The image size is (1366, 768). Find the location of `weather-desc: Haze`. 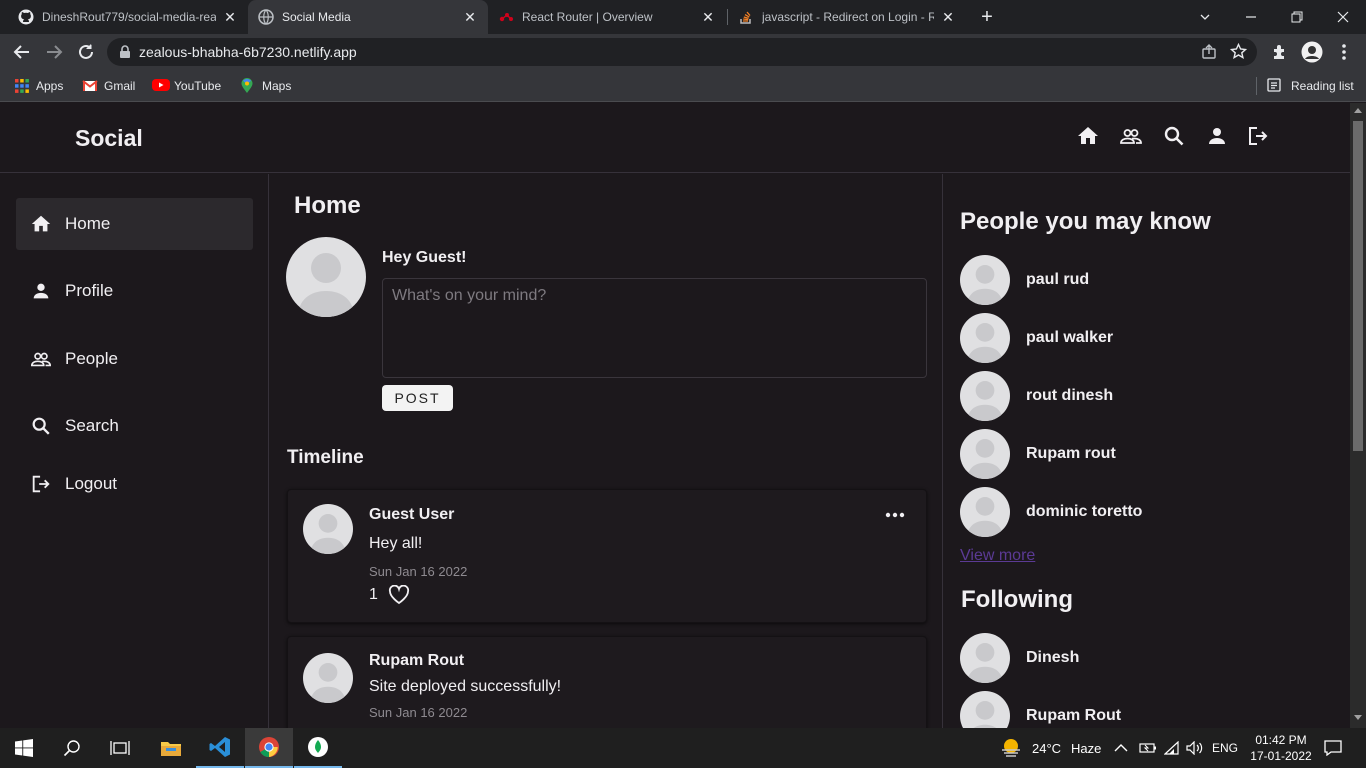

weather-desc: Haze is located at coordinates (1086, 748).